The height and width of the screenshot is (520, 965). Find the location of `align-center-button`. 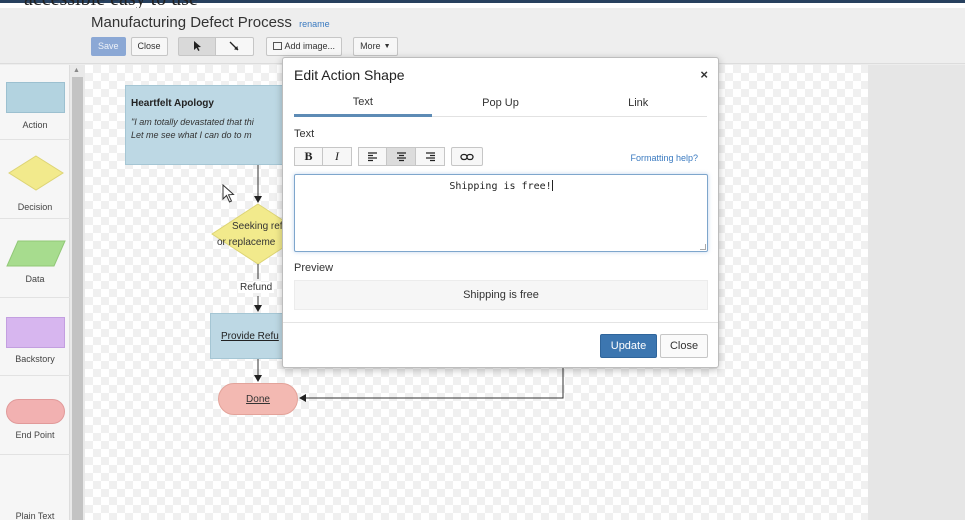

align-center-button is located at coordinates (401, 156).